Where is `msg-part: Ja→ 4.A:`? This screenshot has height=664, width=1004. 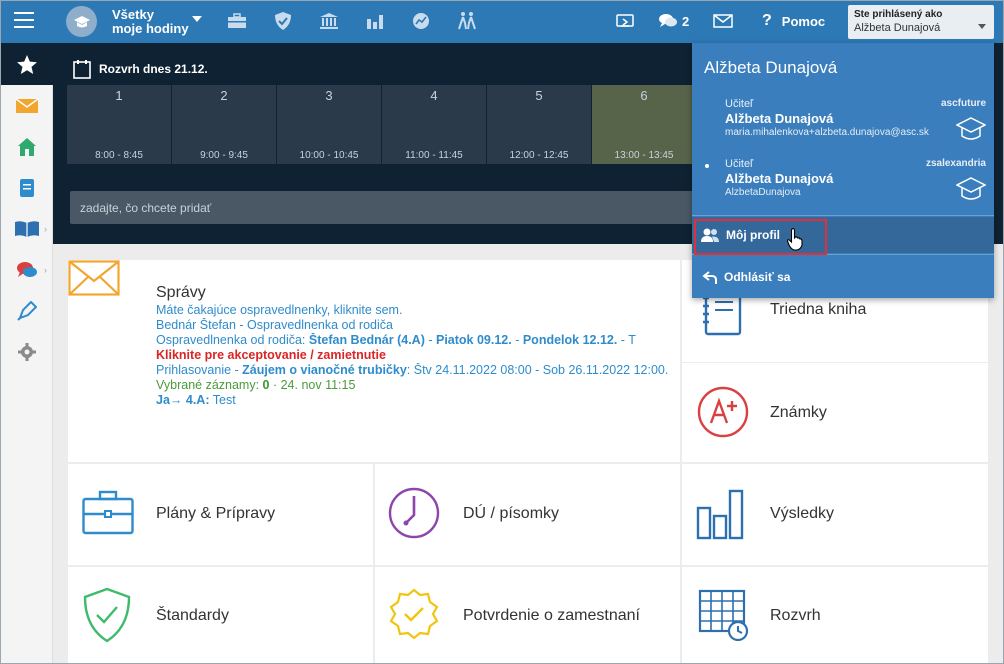 msg-part: Ja→ 4.A: is located at coordinates (183, 400).